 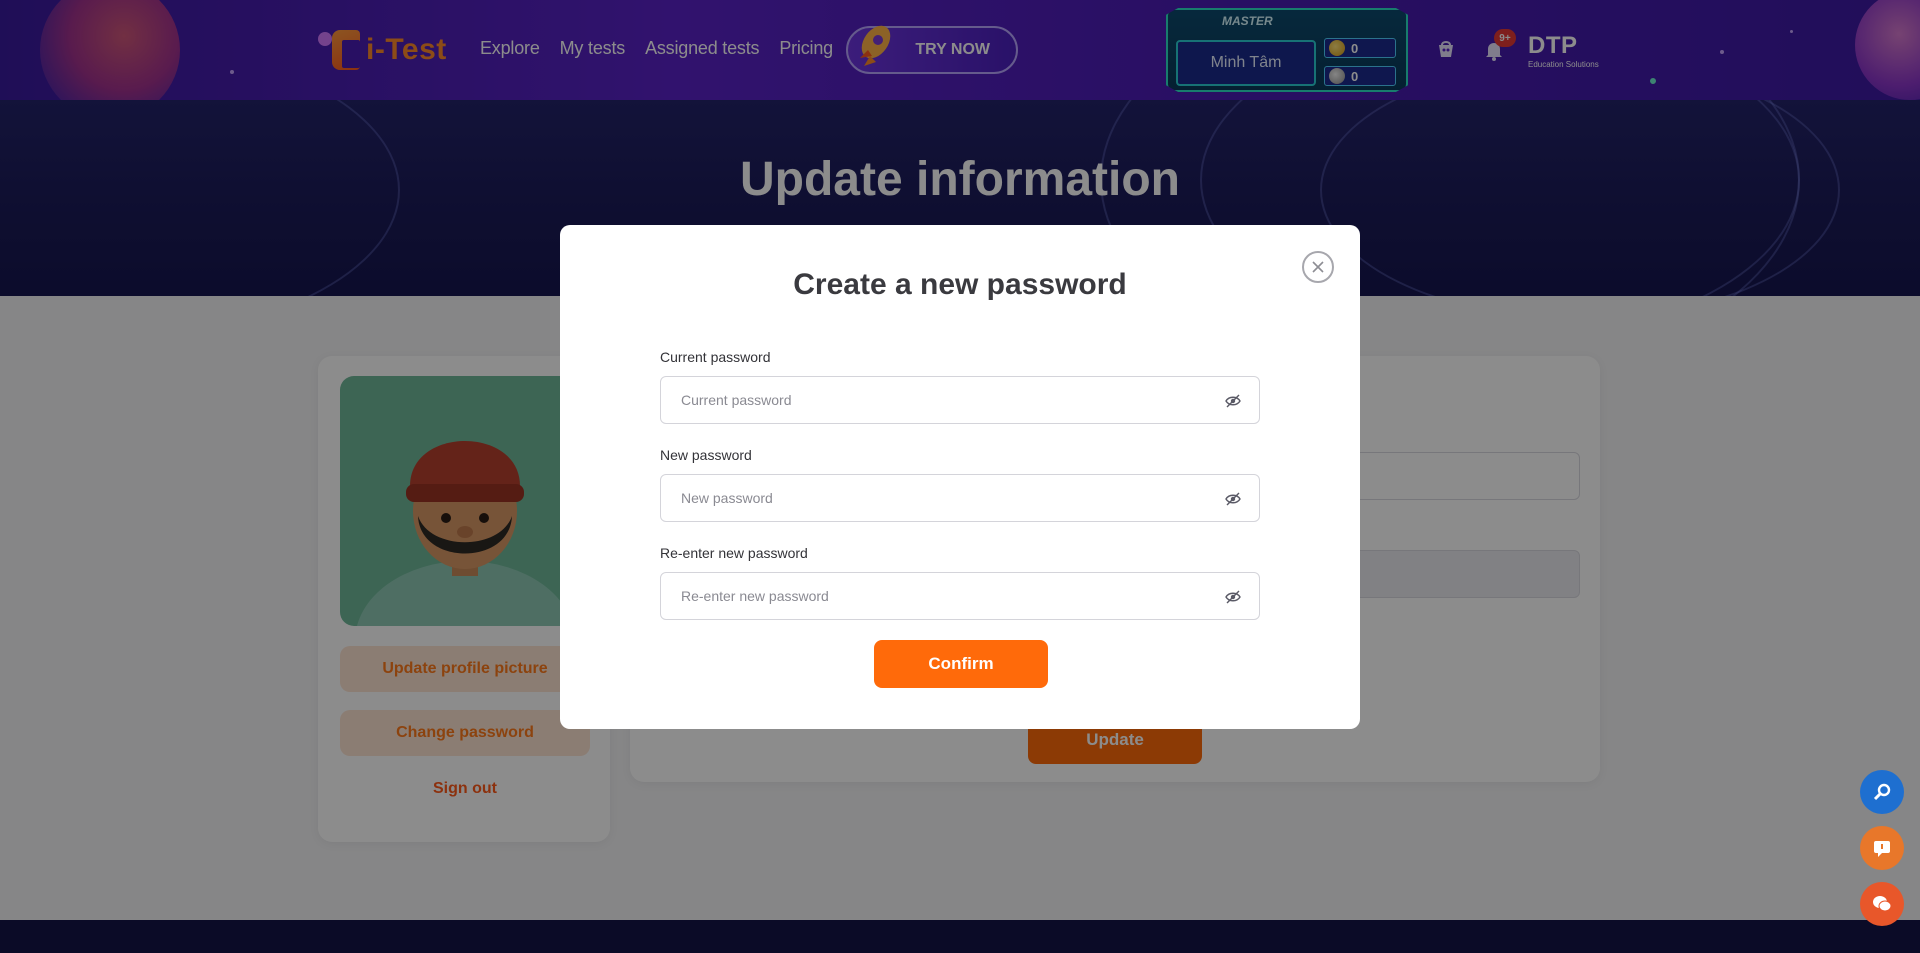 I want to click on current-password-input, so click(x=921, y=400).